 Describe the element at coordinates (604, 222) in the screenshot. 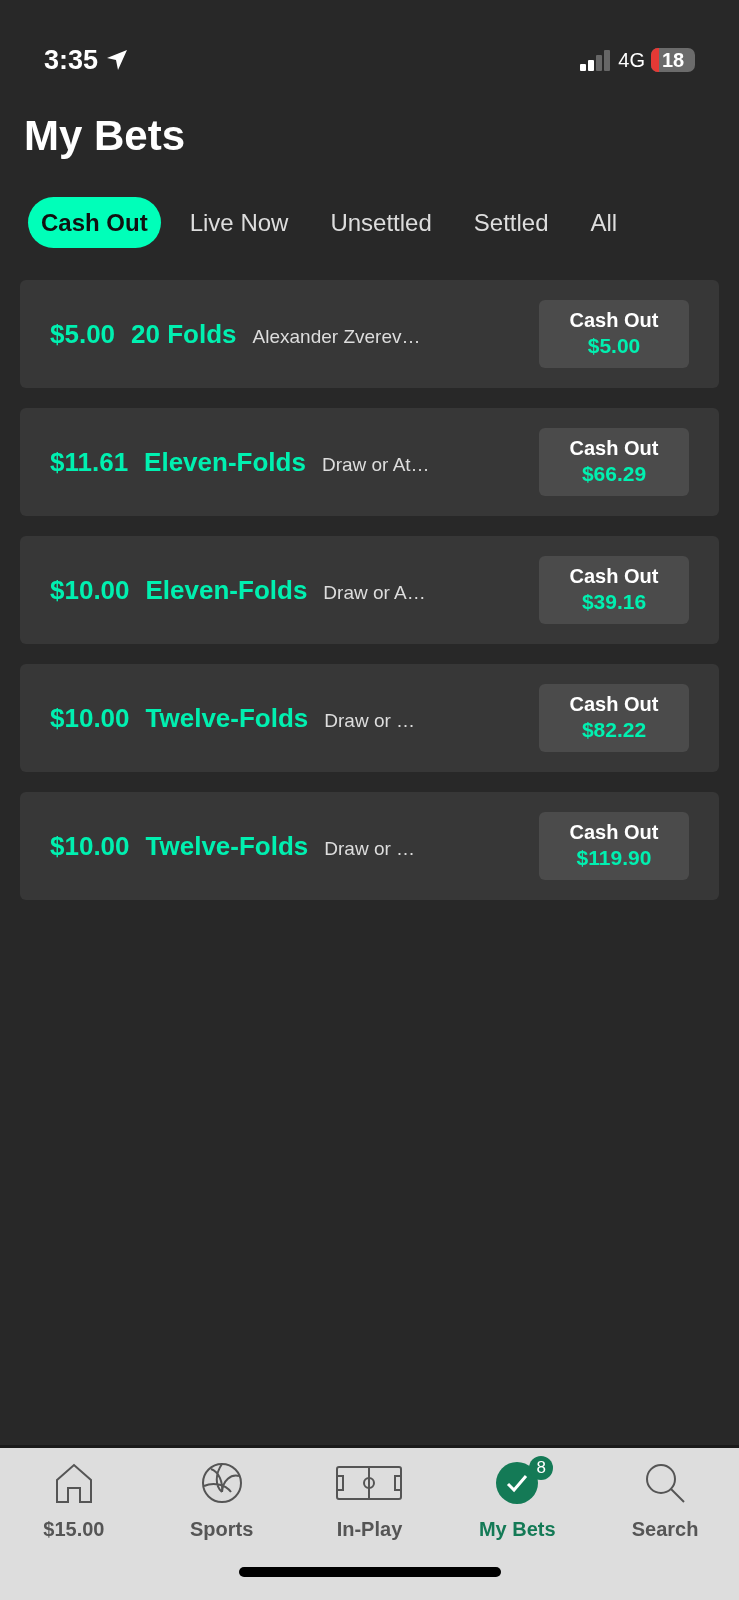

I see `filter-tab: All` at that location.